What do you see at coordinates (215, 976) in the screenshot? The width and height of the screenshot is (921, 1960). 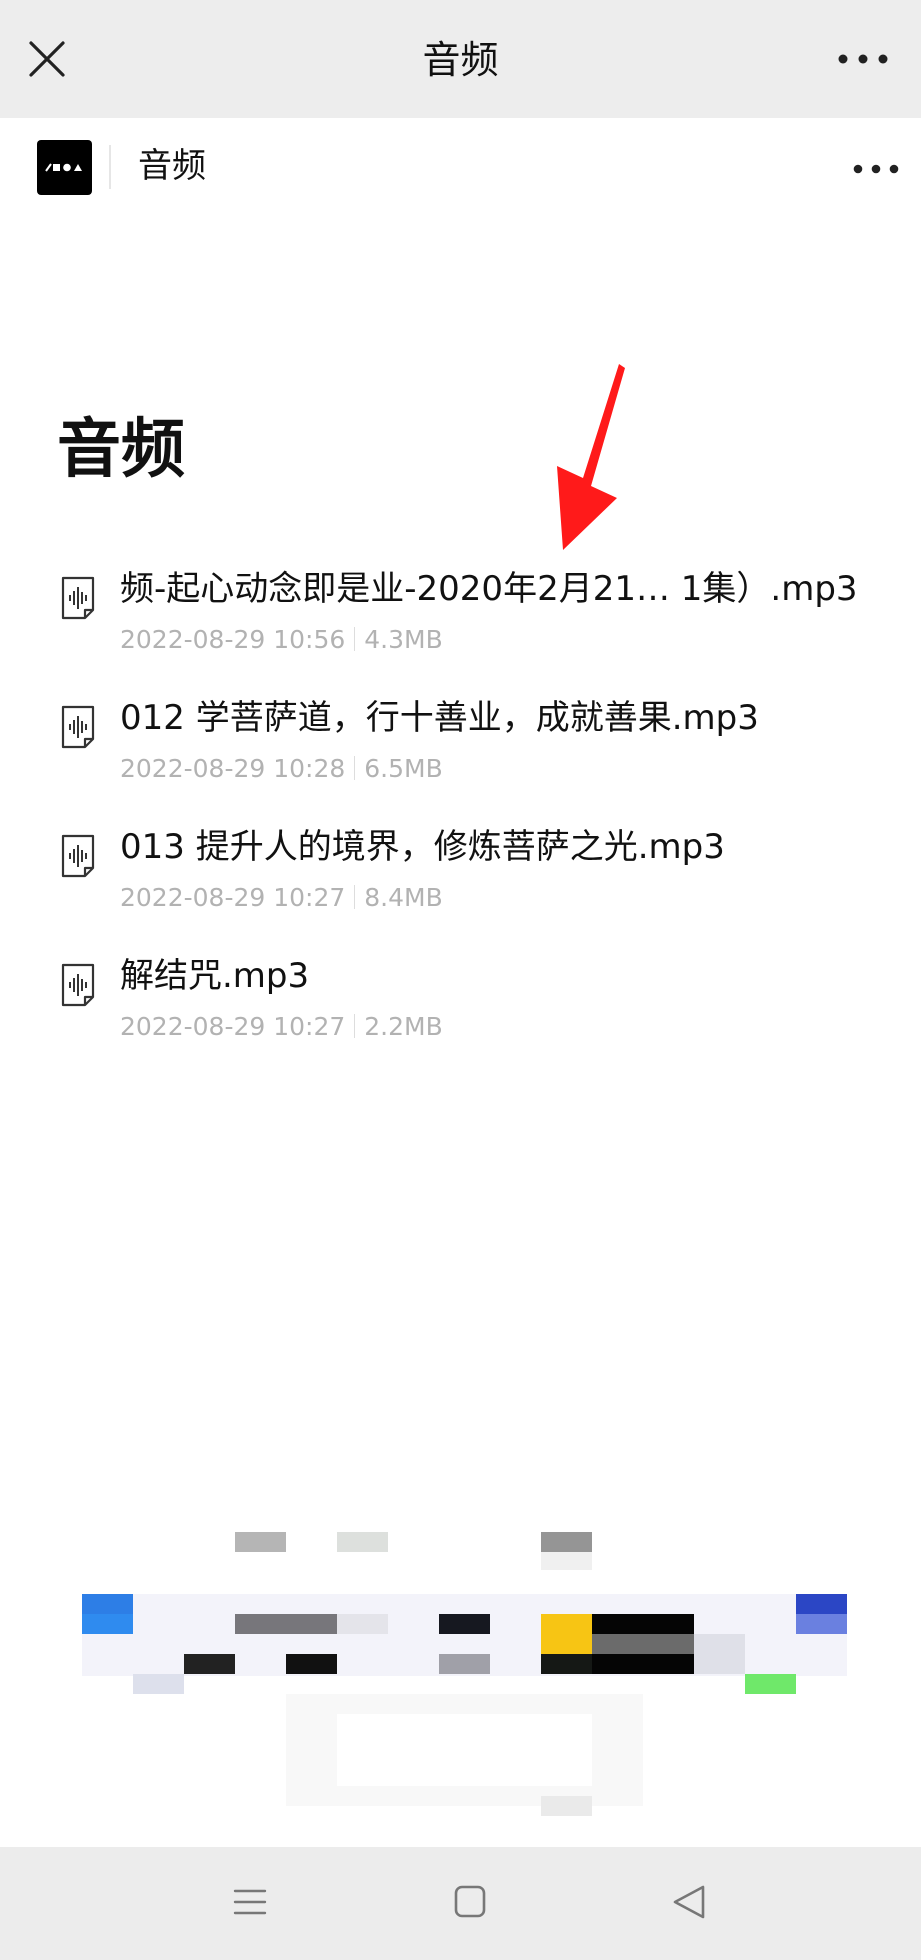 I see `file-name: 解结咒.mp3` at bounding box center [215, 976].